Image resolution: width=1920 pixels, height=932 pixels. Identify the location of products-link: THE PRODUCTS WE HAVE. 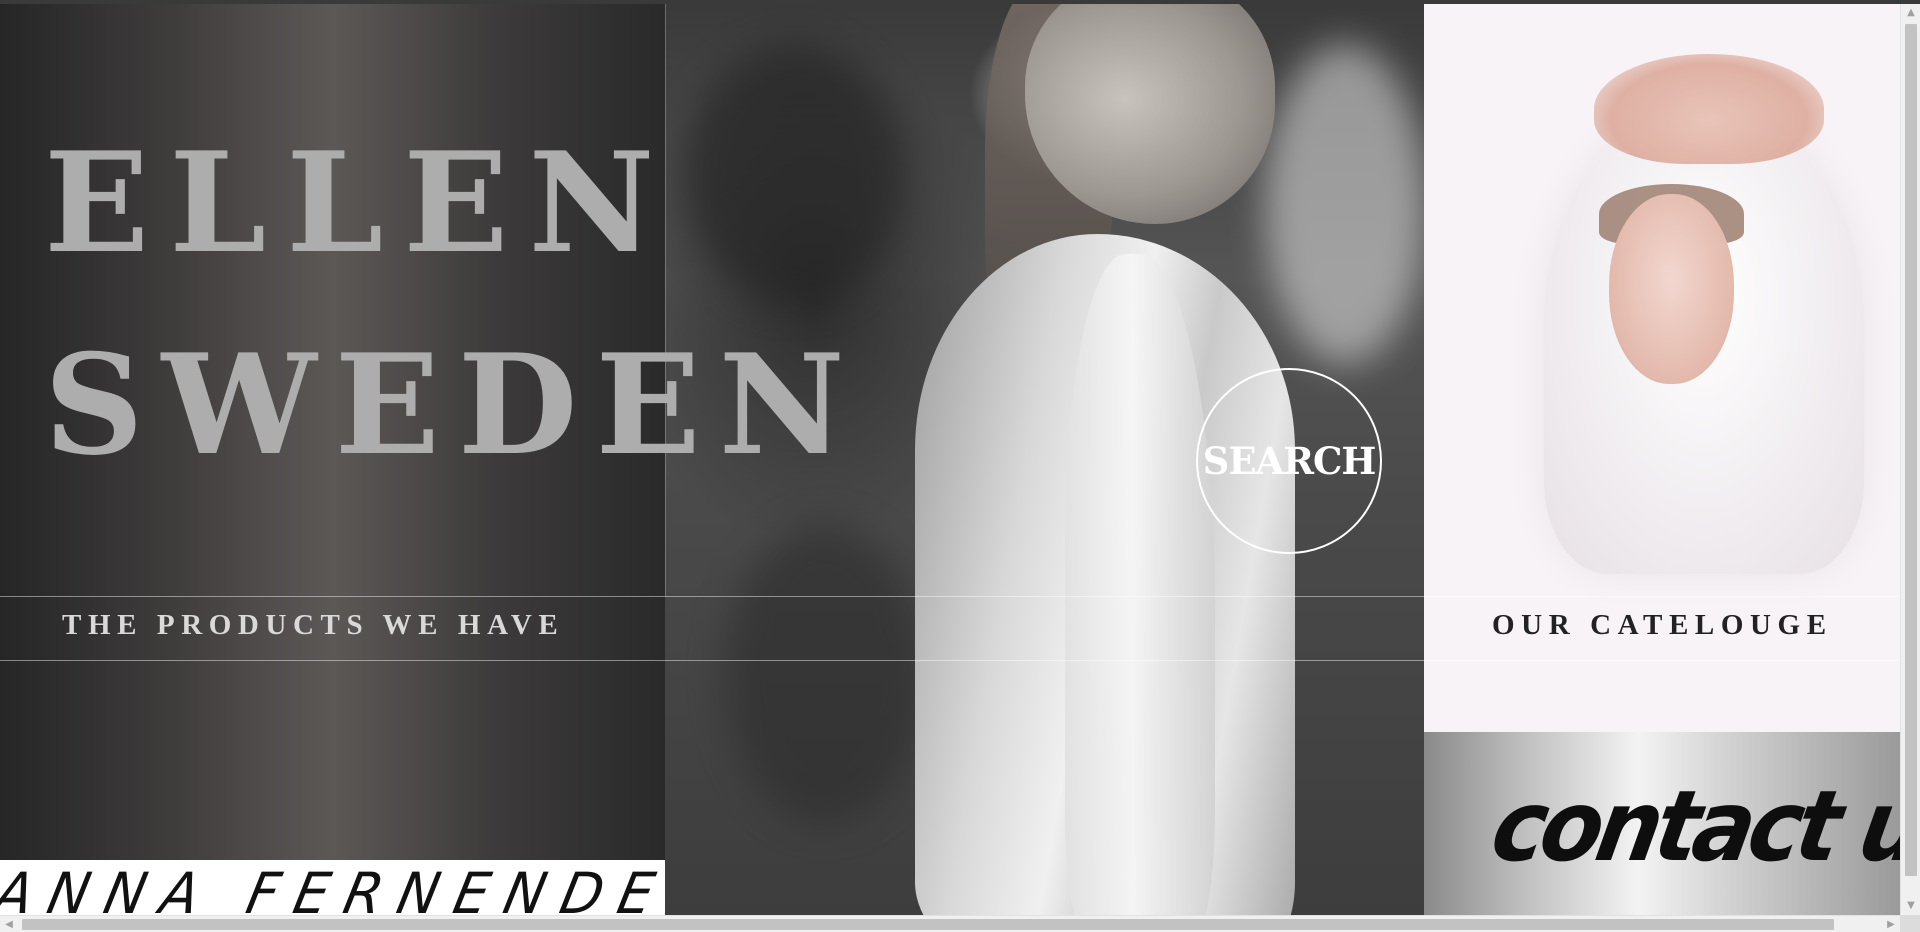
(313, 625).